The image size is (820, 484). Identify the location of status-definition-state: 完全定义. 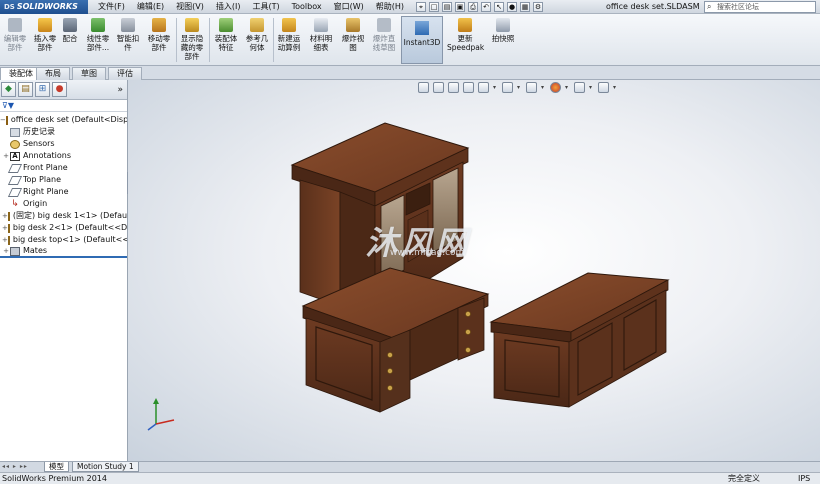
(744, 478).